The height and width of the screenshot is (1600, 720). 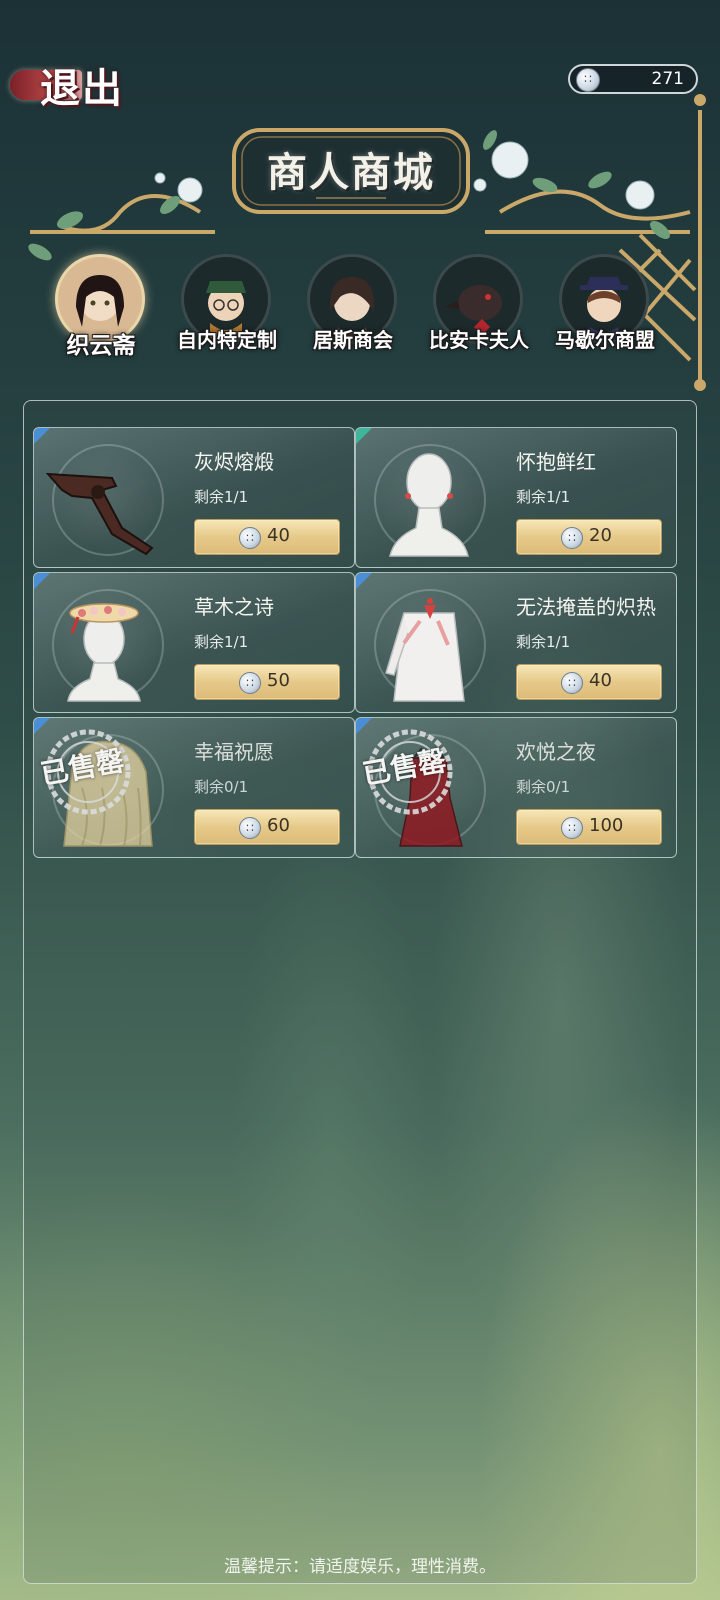 I want to click on currency-value: 271, so click(x=667, y=79).